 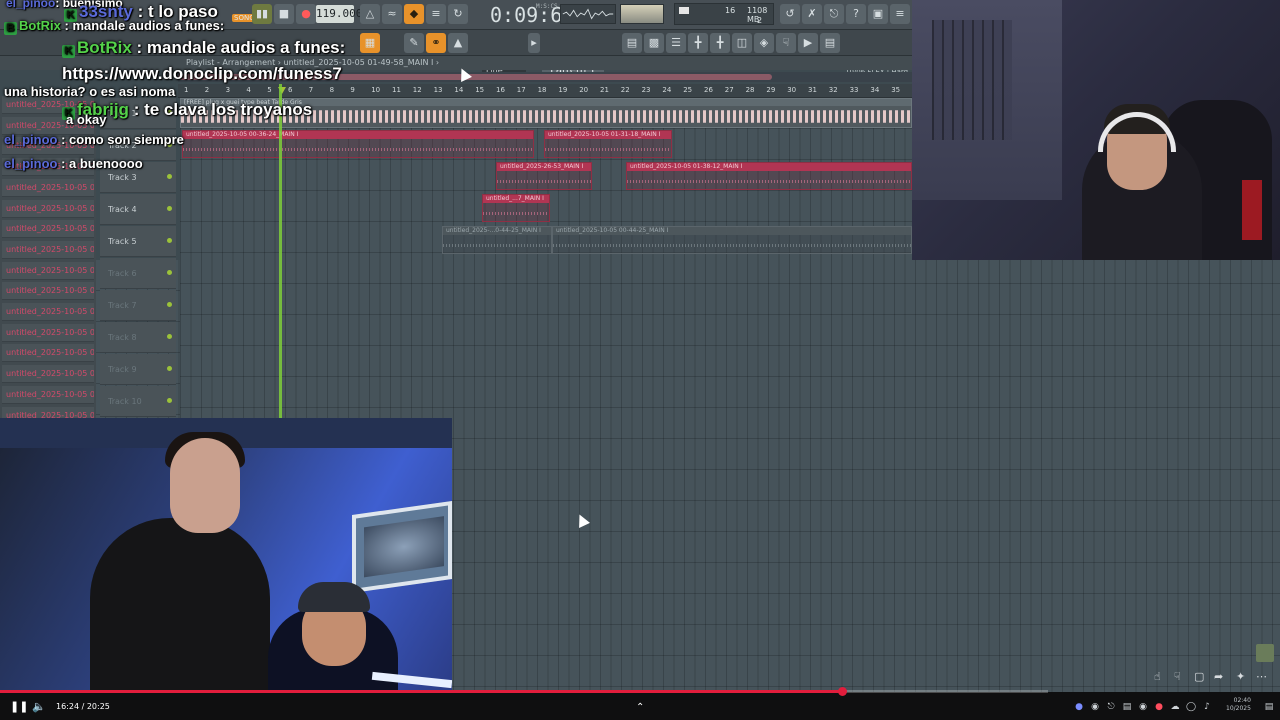 What do you see at coordinates (414, 14) in the screenshot?
I see `step-icon: ◆` at bounding box center [414, 14].